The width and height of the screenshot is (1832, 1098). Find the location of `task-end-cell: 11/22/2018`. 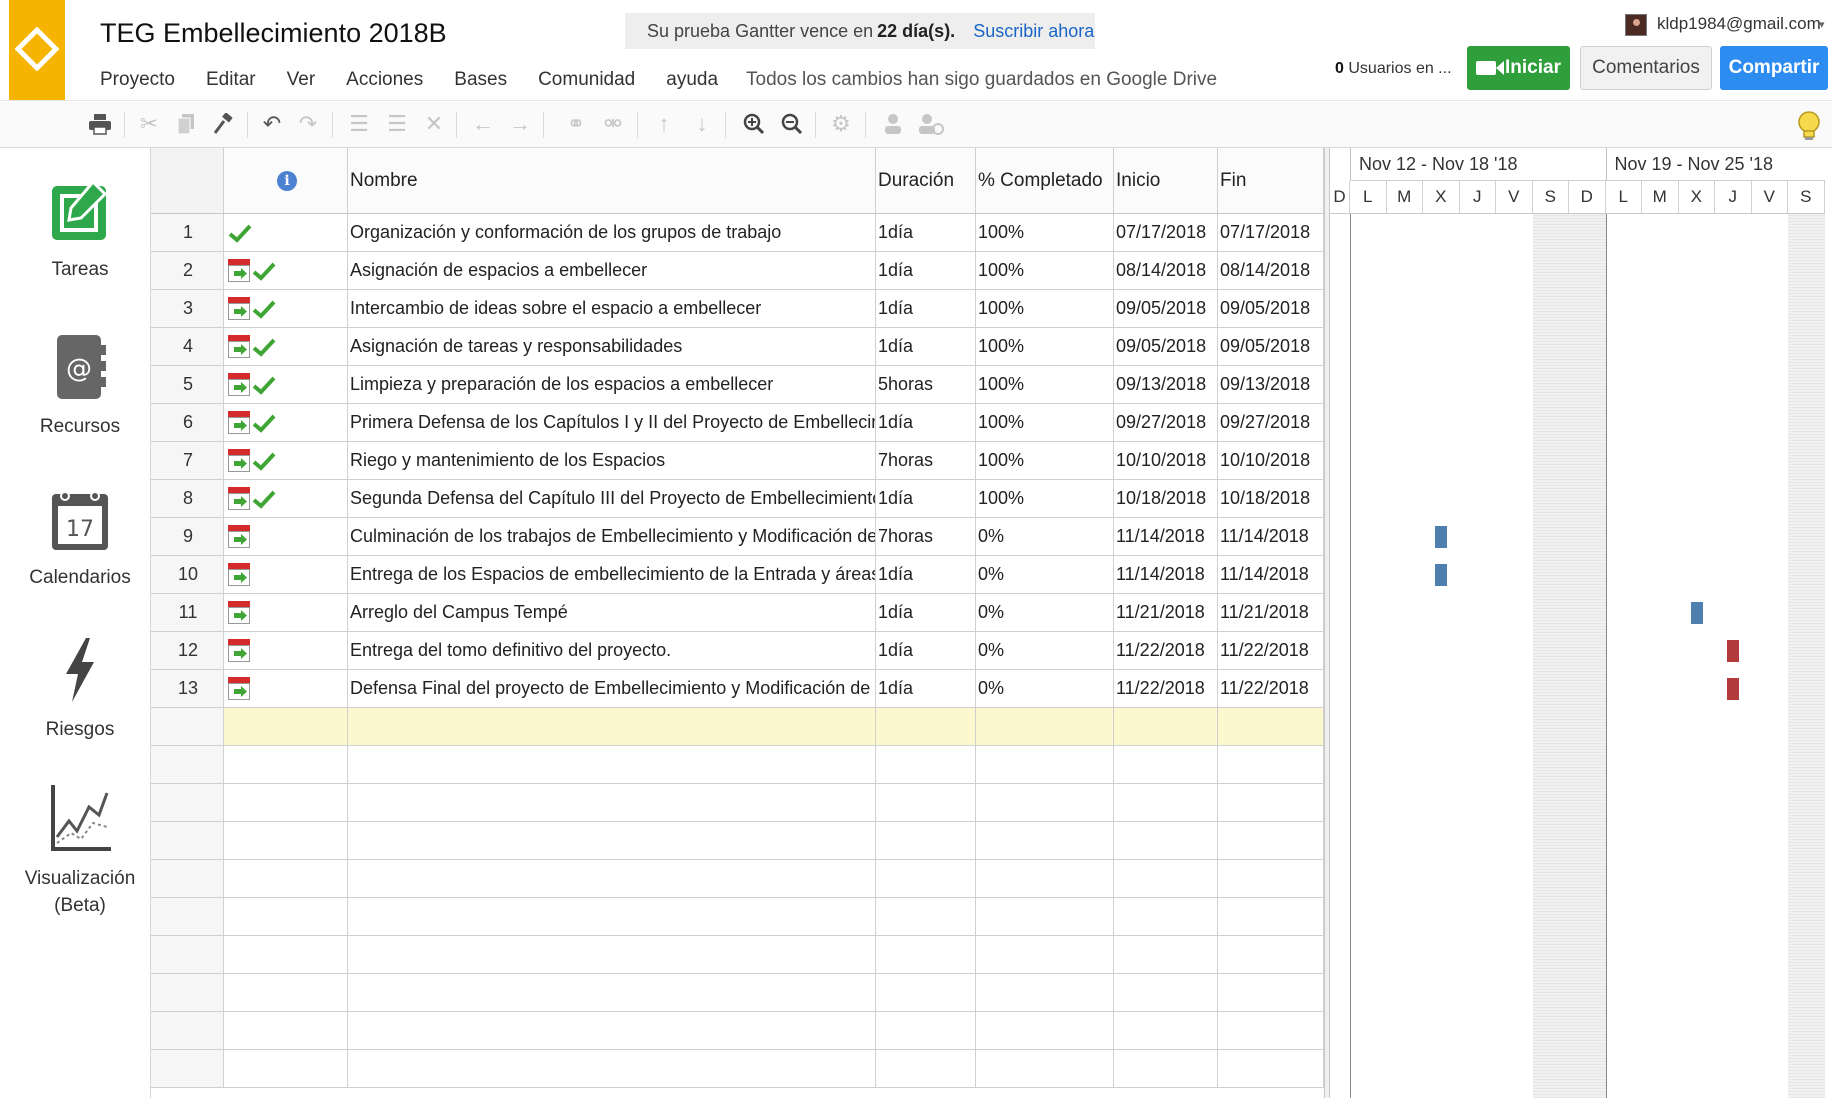

task-end-cell: 11/22/2018 is located at coordinates (1271, 688).